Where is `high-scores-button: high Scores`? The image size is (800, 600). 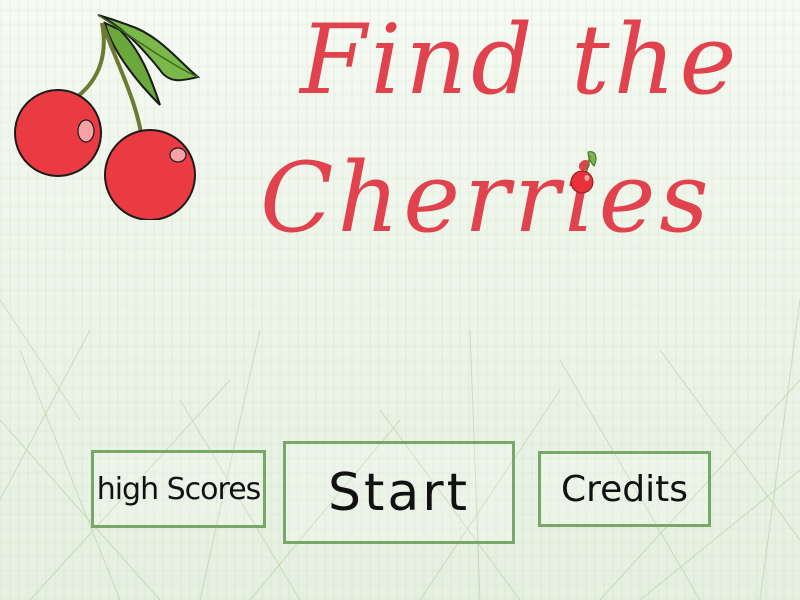
high-scores-button: high Scores is located at coordinates (178, 489).